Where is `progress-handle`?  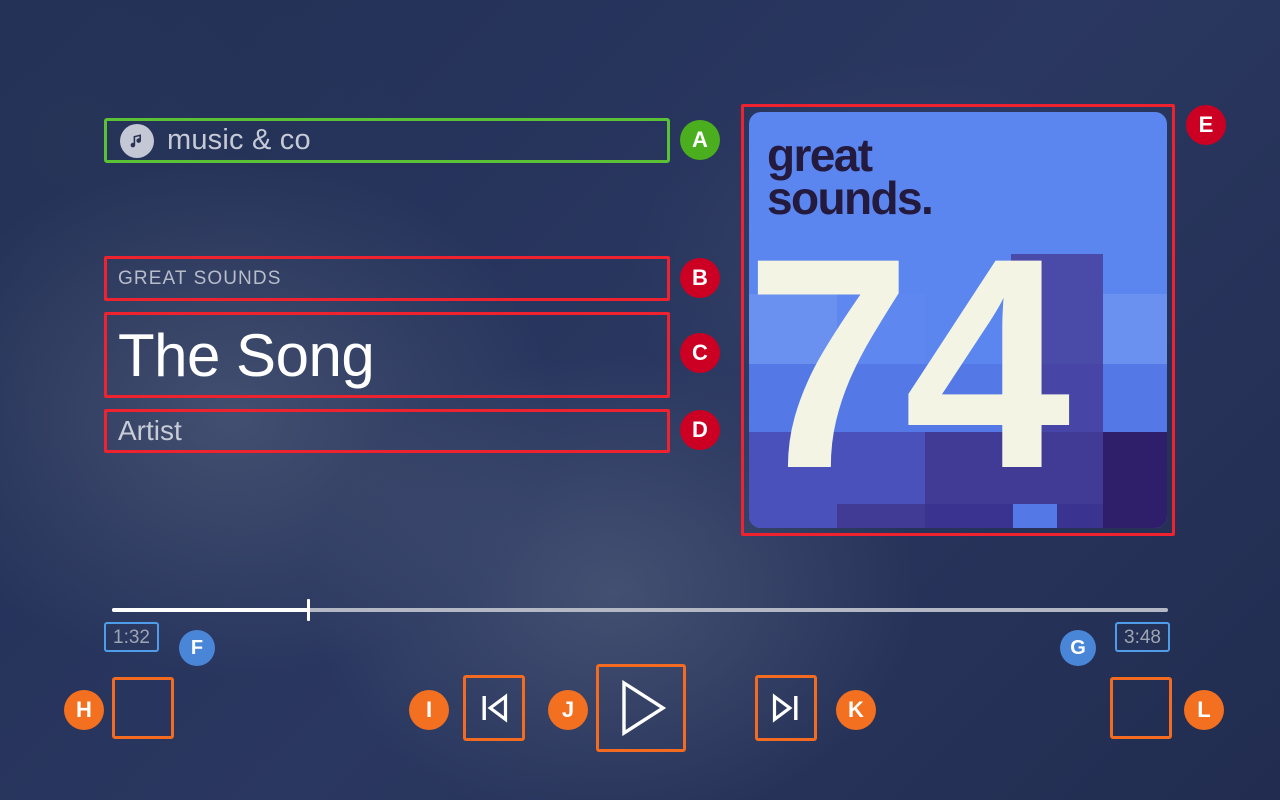 progress-handle is located at coordinates (308, 610).